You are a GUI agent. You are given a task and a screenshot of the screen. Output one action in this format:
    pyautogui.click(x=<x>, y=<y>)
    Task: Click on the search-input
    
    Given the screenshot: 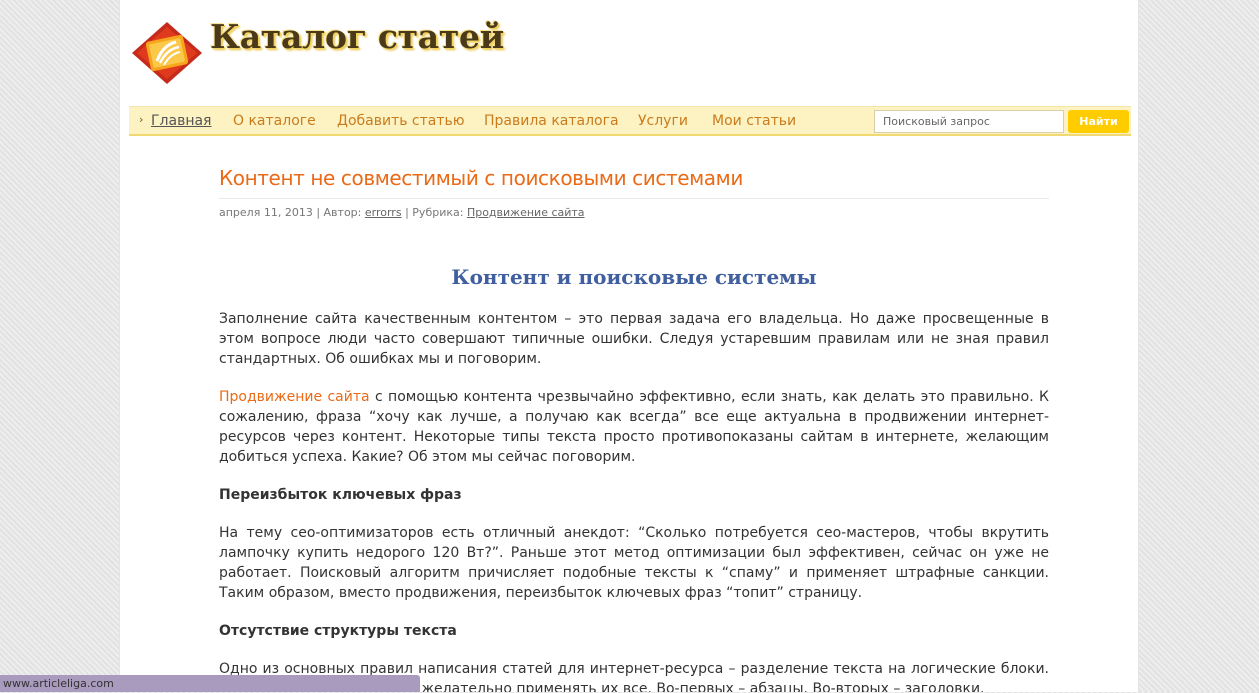 What is the action you would take?
    pyautogui.click(x=969, y=121)
    